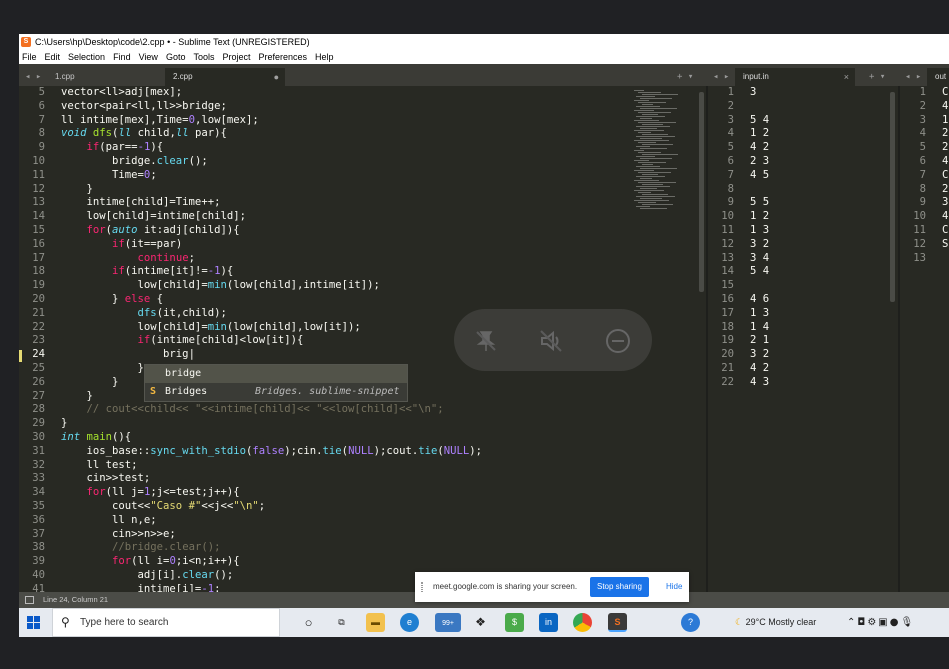  What do you see at coordinates (38, 367) in the screenshot?
I see `line-number: 25` at bounding box center [38, 367].